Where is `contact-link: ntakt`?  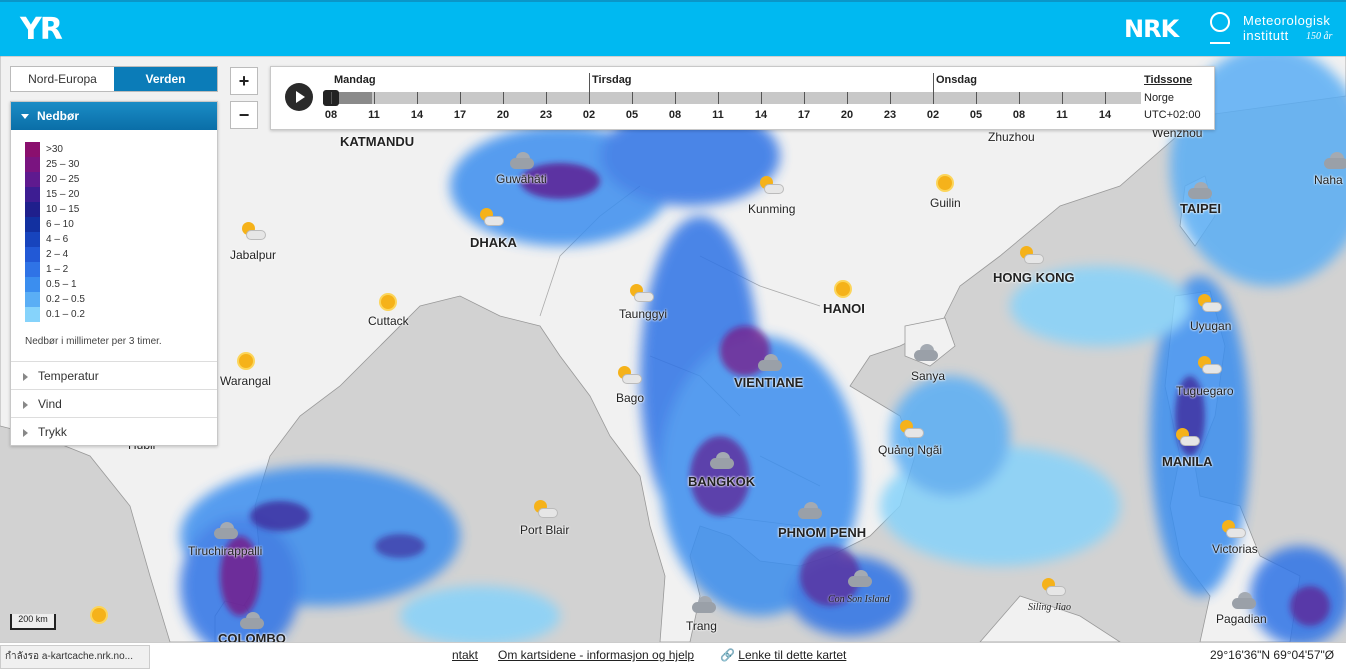
contact-link: ntakt is located at coordinates (465, 655).